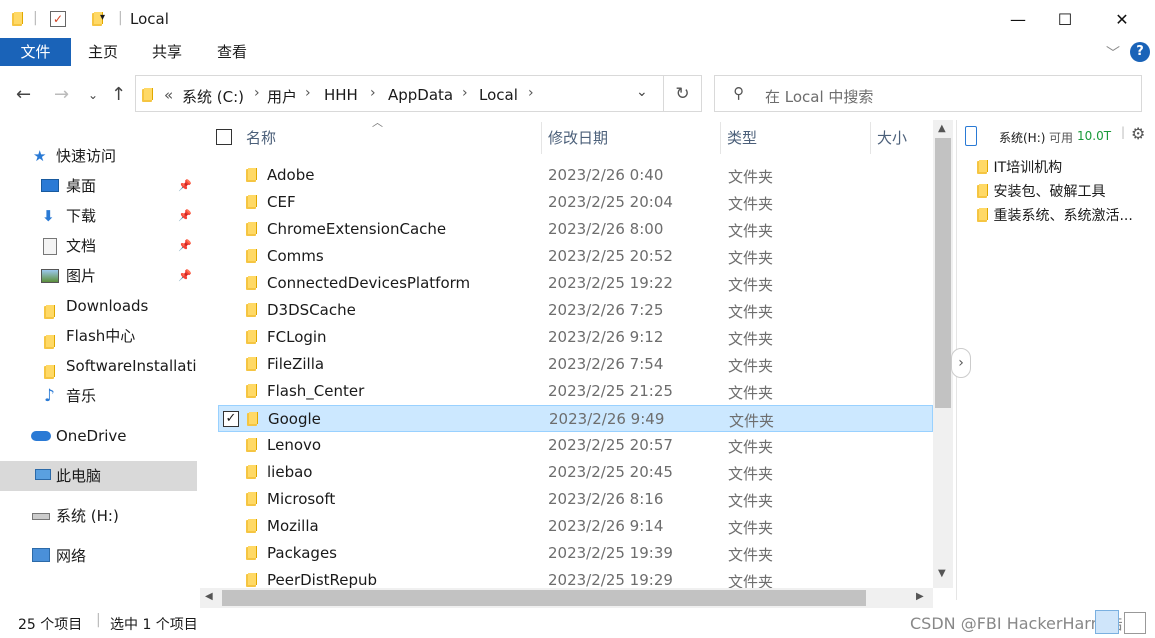 This screenshot has width=1155, height=638. What do you see at coordinates (98, 476) in the screenshot?
I see `sidebar-item-this-pc: 此电脑` at bounding box center [98, 476].